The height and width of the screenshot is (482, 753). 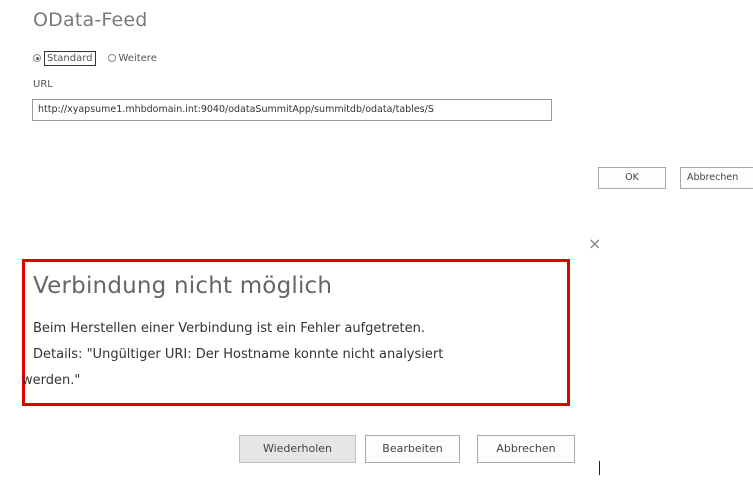 What do you see at coordinates (43, 84) in the screenshot?
I see `url-label: URL` at bounding box center [43, 84].